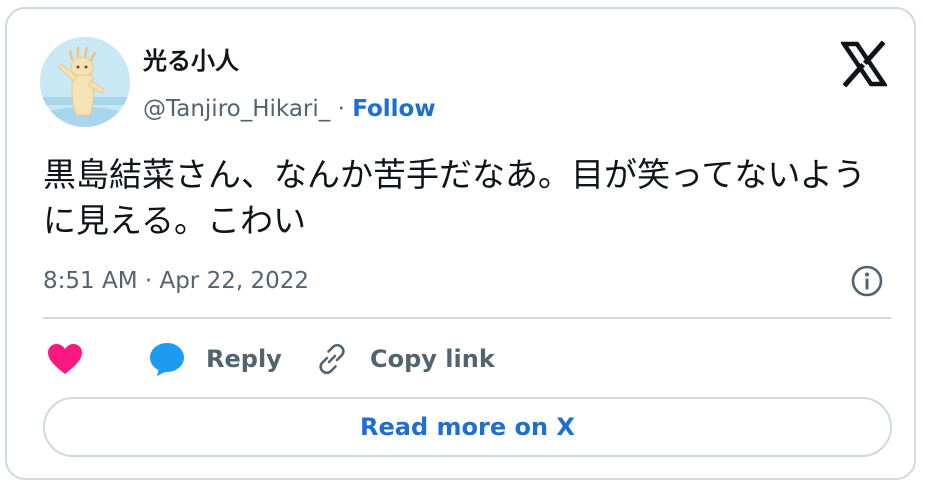  I want to click on reply-label: Reply, so click(244, 359).